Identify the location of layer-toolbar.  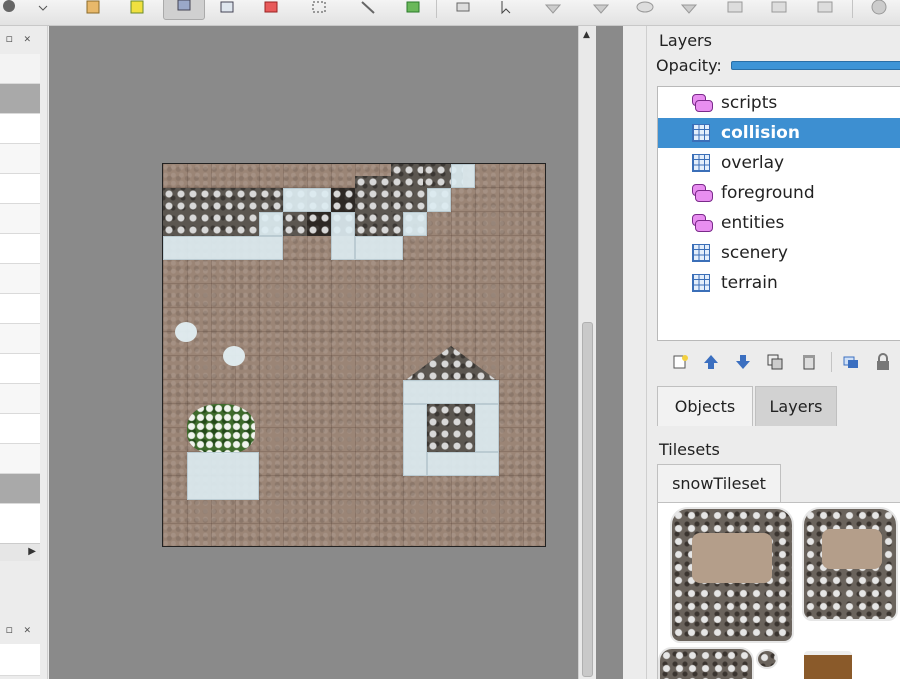
(778, 363).